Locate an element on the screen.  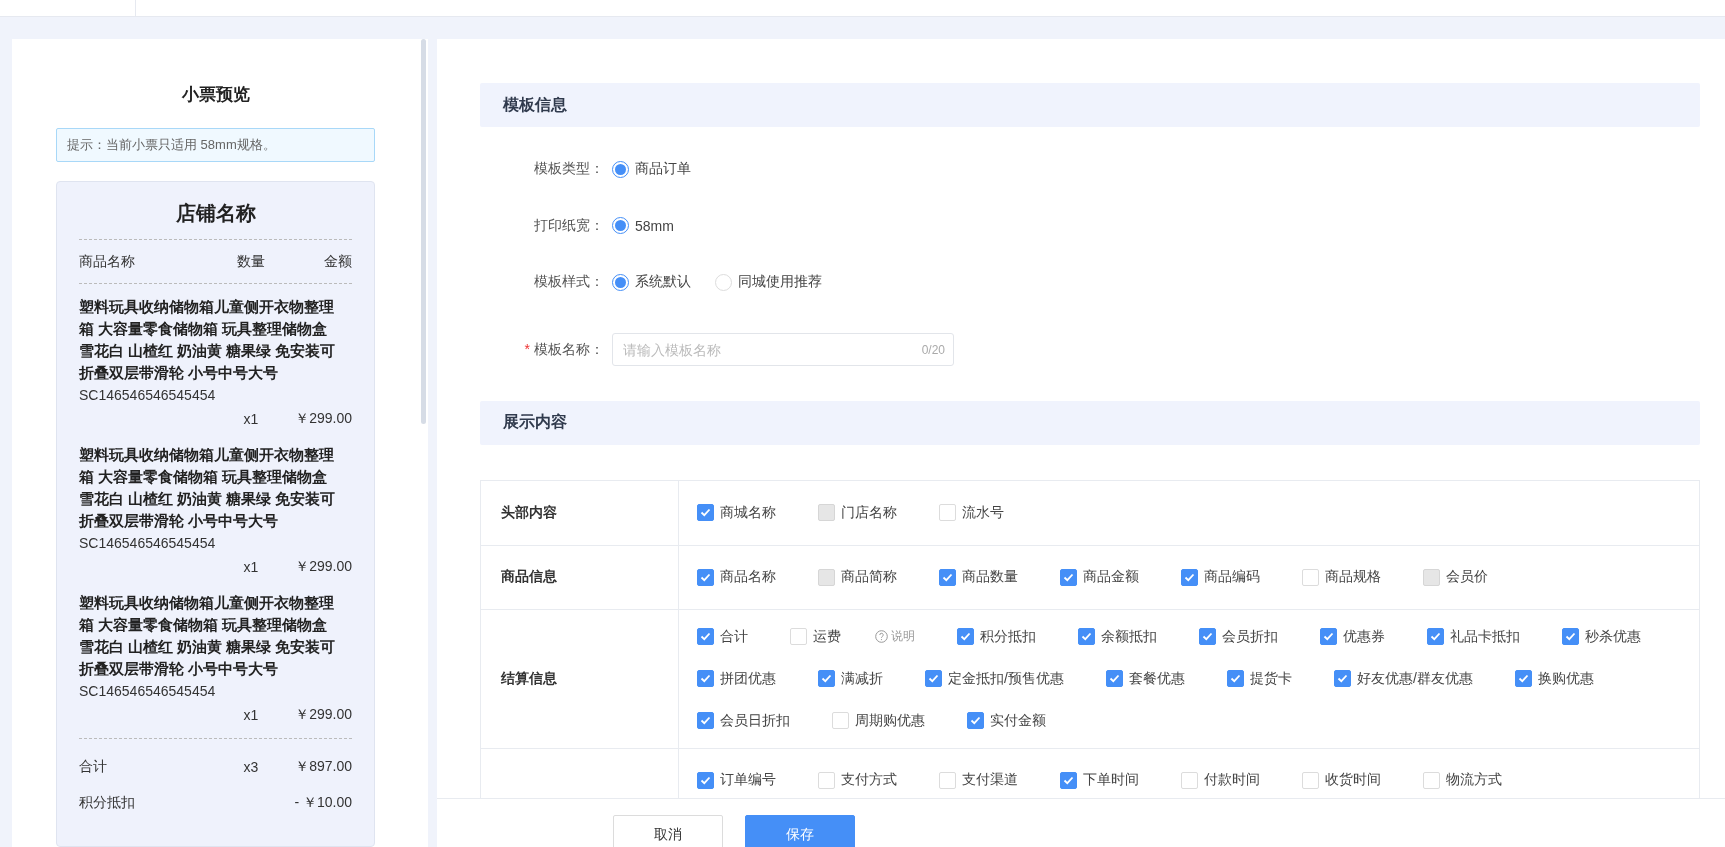
field-label: 模板类型： is located at coordinates (569, 168).